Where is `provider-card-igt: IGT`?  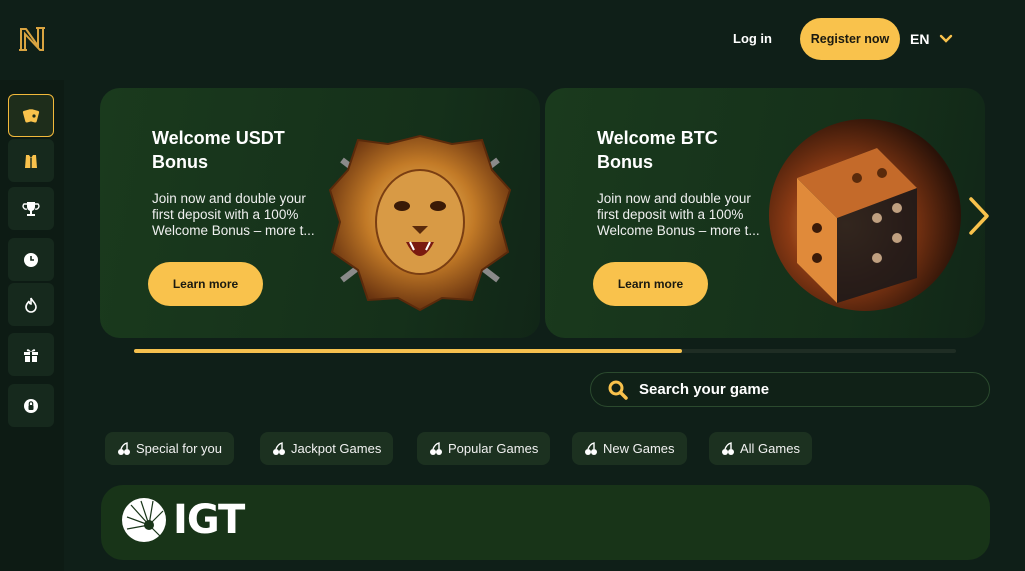 provider-card-igt: IGT is located at coordinates (545, 522).